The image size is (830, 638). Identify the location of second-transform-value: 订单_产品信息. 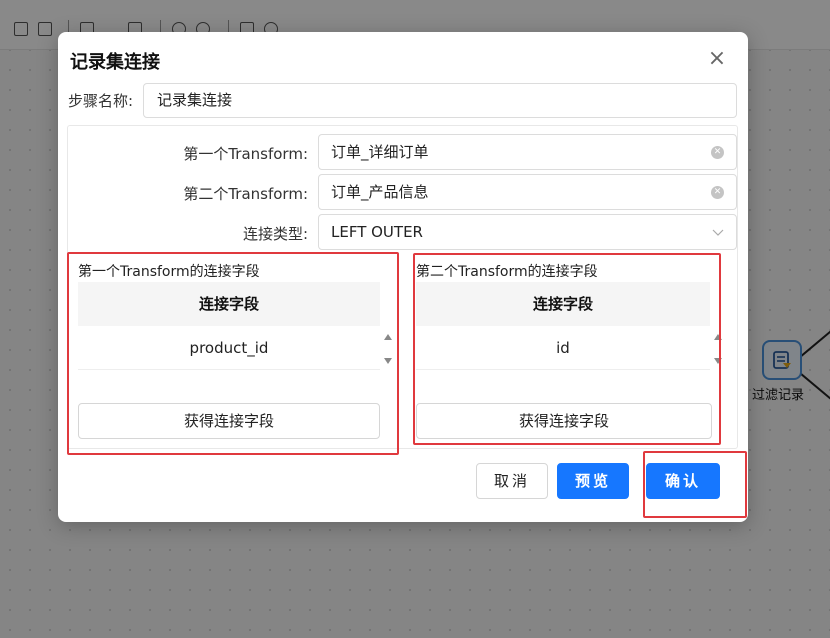
(380, 192).